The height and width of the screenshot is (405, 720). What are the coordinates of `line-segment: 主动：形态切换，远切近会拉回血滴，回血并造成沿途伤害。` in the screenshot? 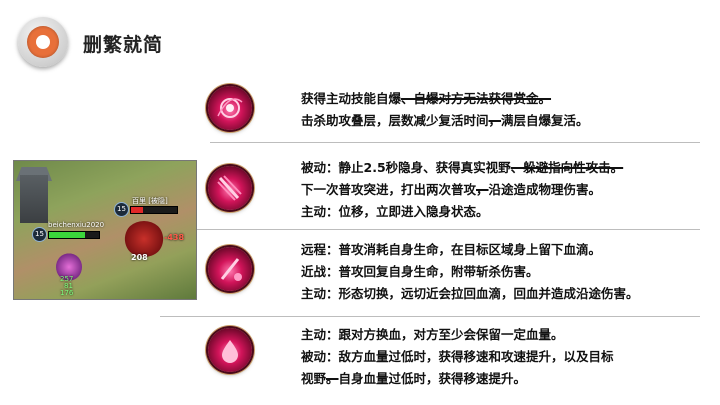 It's located at (470, 293).